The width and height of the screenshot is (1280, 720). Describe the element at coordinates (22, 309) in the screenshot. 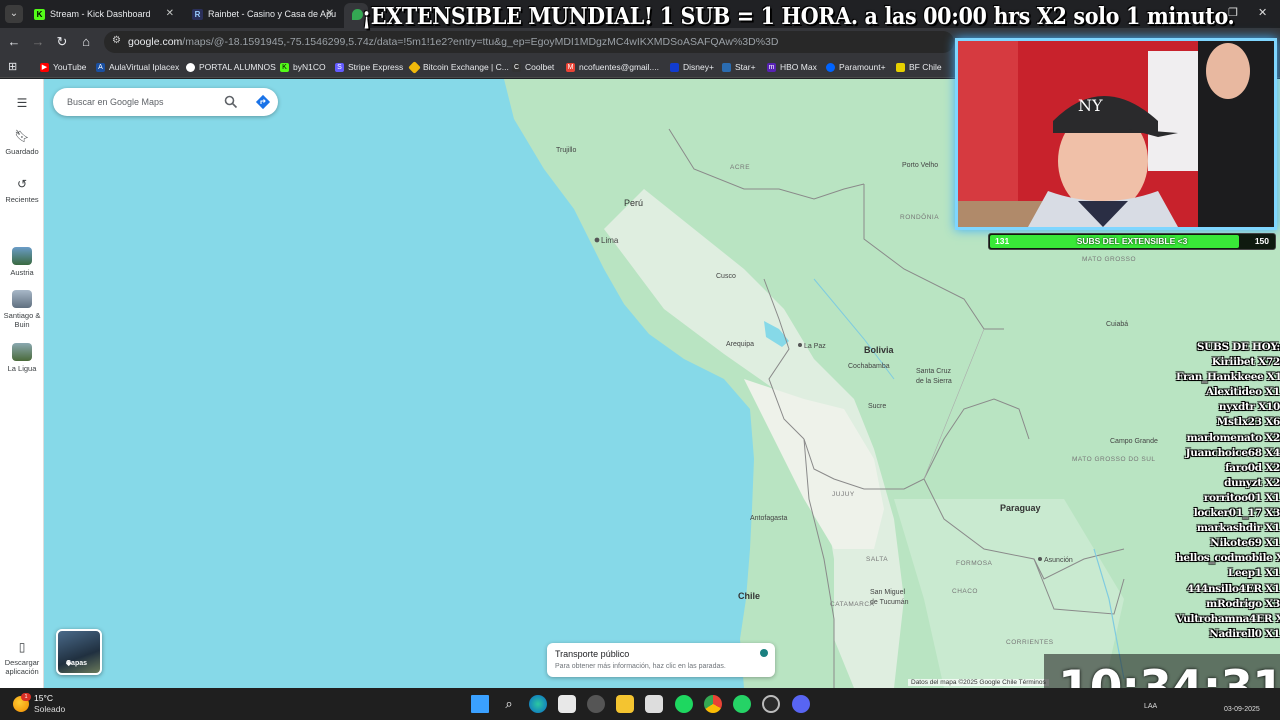

I see `recent-place-santiago-buin: Santiago & Buin` at that location.